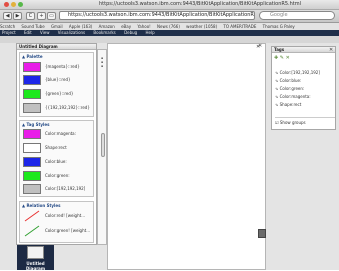 This screenshot has width=339, height=271. Describe the element at coordinates (35, 252) in the screenshot. I see `thumbnail-preview` at that location.